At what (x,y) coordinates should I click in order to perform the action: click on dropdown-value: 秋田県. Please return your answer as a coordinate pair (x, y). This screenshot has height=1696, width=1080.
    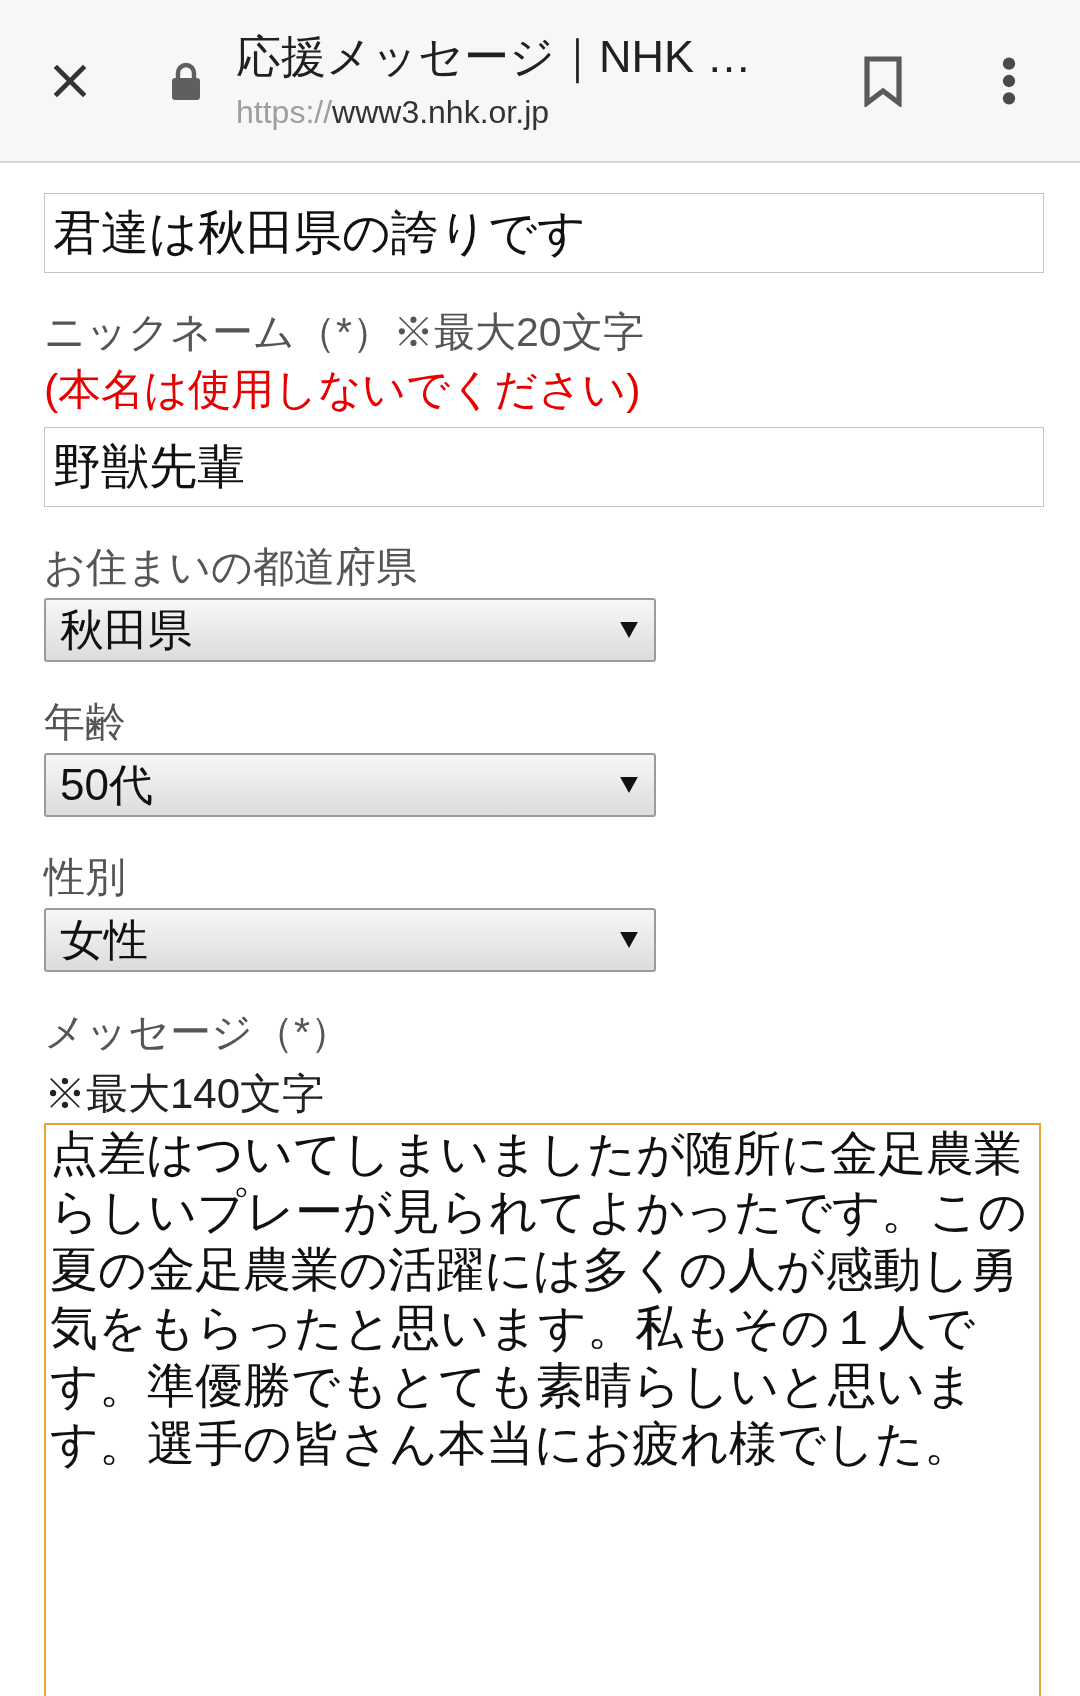
    Looking at the image, I should click on (126, 630).